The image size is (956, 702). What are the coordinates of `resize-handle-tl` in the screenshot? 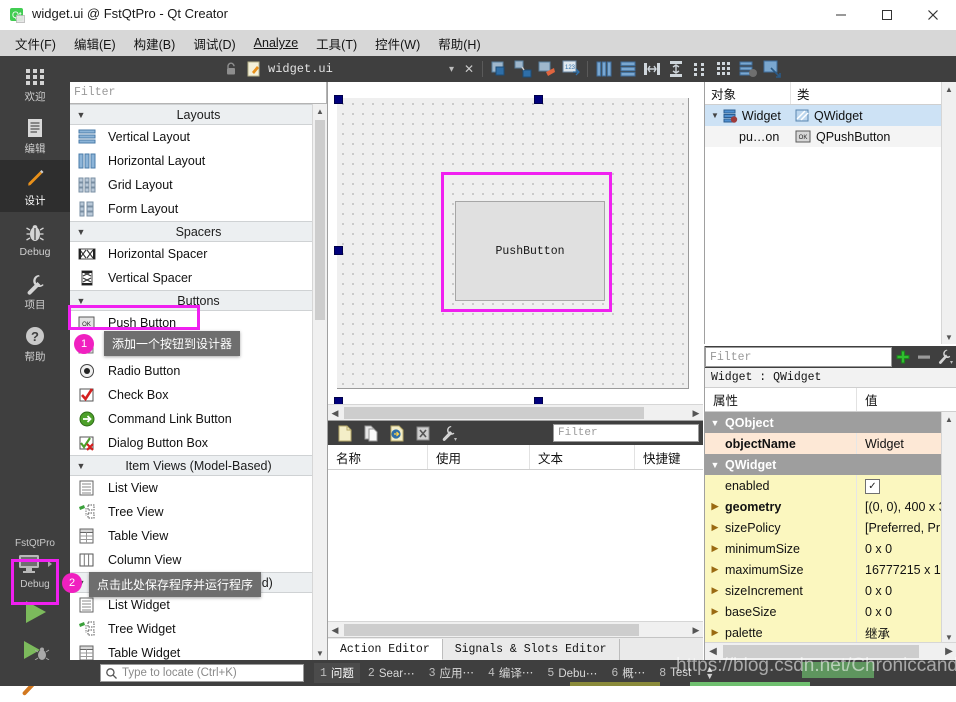 It's located at (338, 99).